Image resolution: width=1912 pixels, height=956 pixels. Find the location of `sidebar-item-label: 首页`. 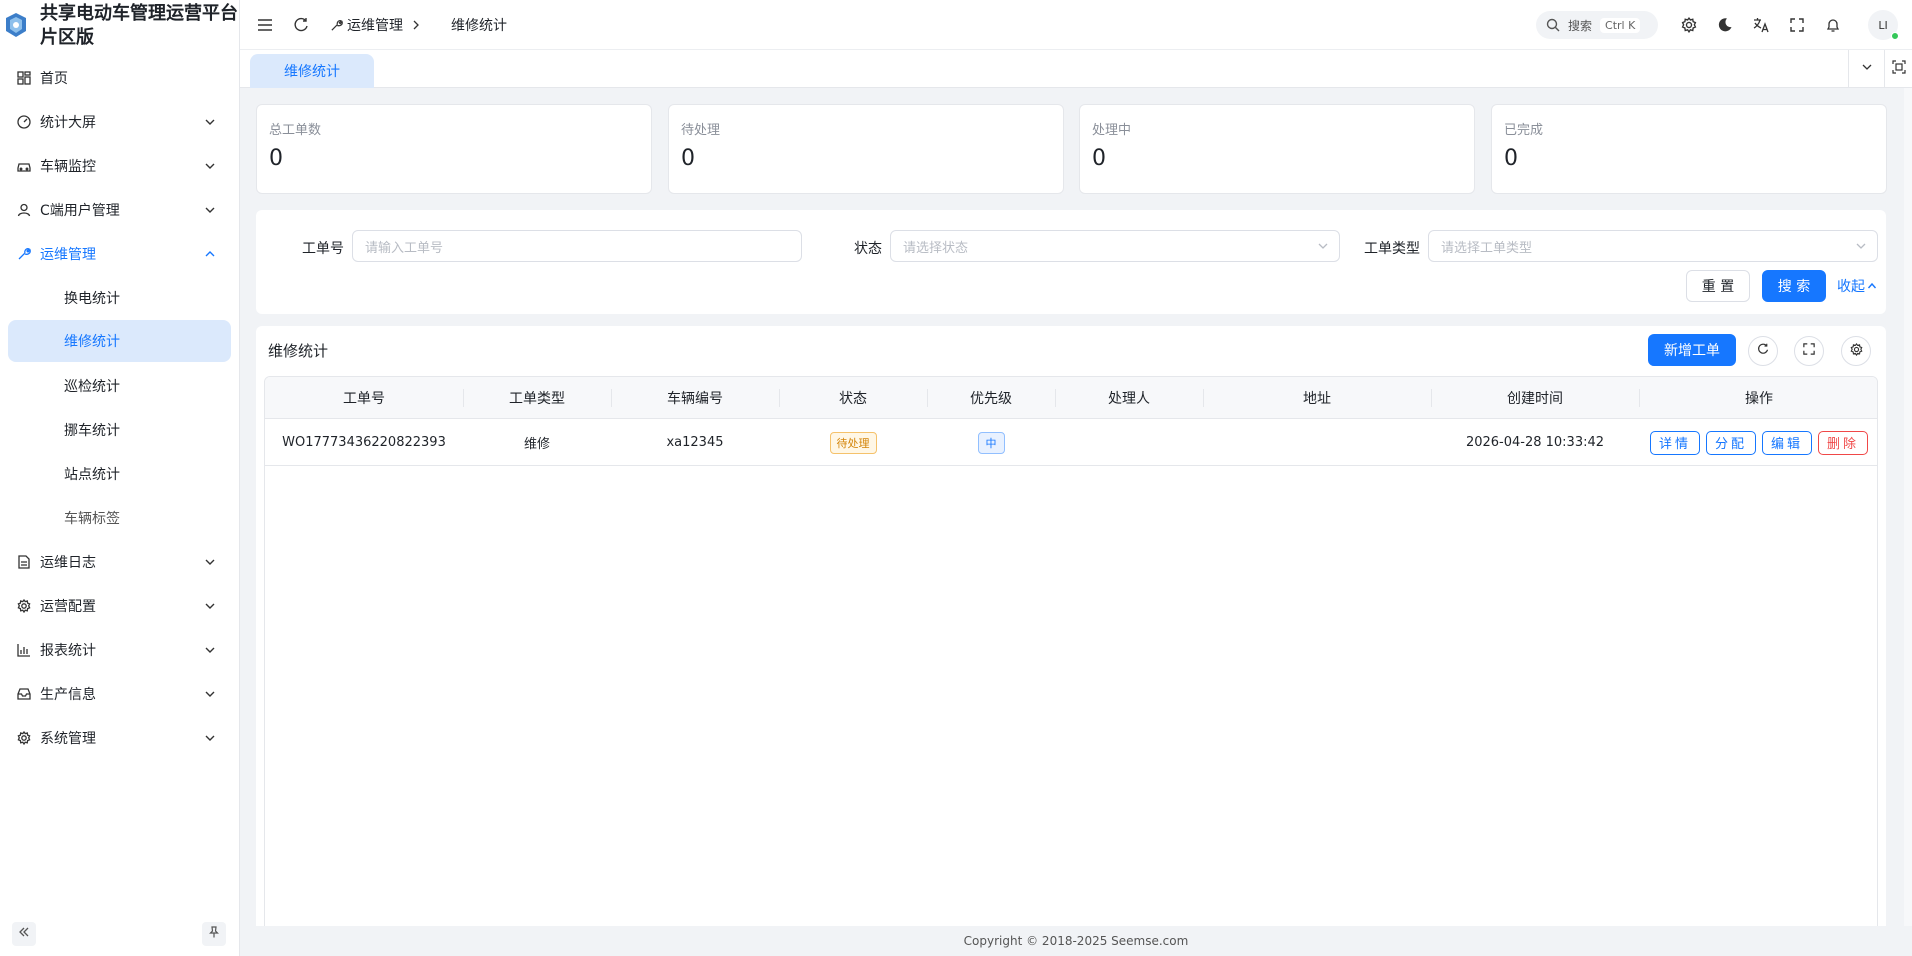

sidebar-item-label: 首页 is located at coordinates (54, 79).